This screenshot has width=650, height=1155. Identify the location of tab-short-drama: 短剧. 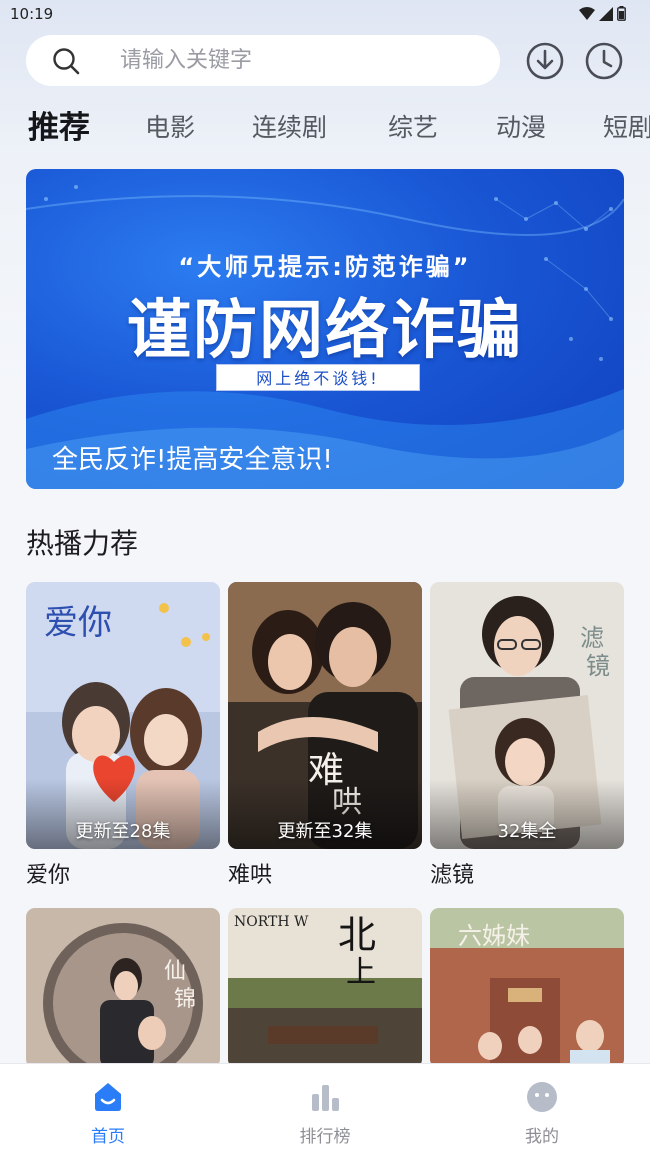
(626, 128).